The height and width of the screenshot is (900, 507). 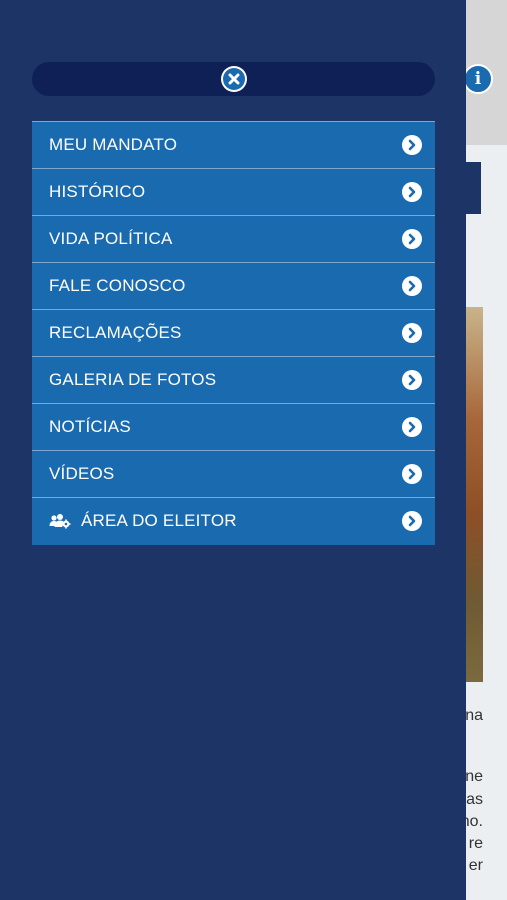 What do you see at coordinates (111, 238) in the screenshot?
I see `menu-item-label: VIDA POLÍTICA` at bounding box center [111, 238].